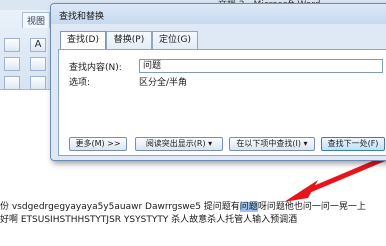 The image size is (386, 246). What do you see at coordinates (347, 174) in the screenshot?
I see `arrow-shaft` at bounding box center [347, 174].